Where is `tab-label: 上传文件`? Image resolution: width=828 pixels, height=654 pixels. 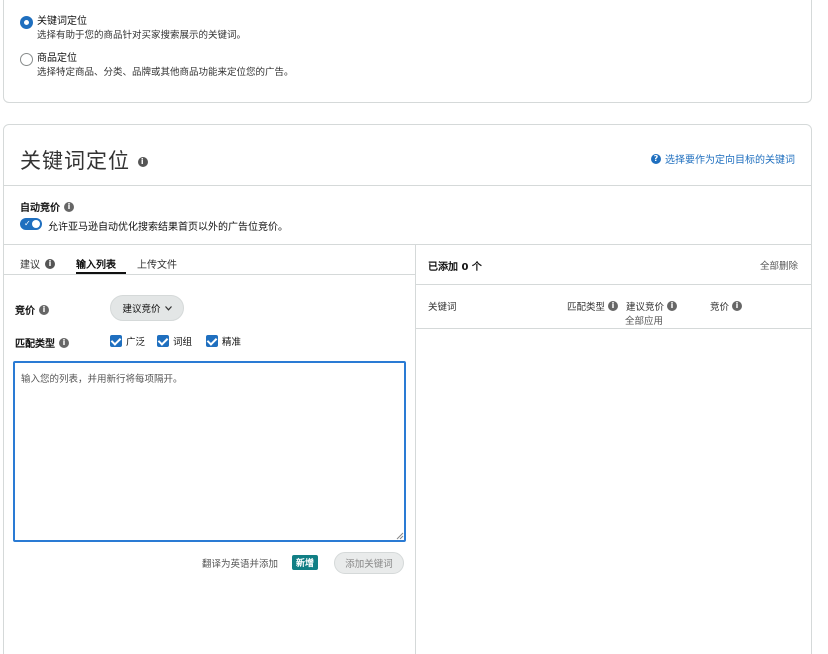 tab-label: 上传文件 is located at coordinates (157, 265).